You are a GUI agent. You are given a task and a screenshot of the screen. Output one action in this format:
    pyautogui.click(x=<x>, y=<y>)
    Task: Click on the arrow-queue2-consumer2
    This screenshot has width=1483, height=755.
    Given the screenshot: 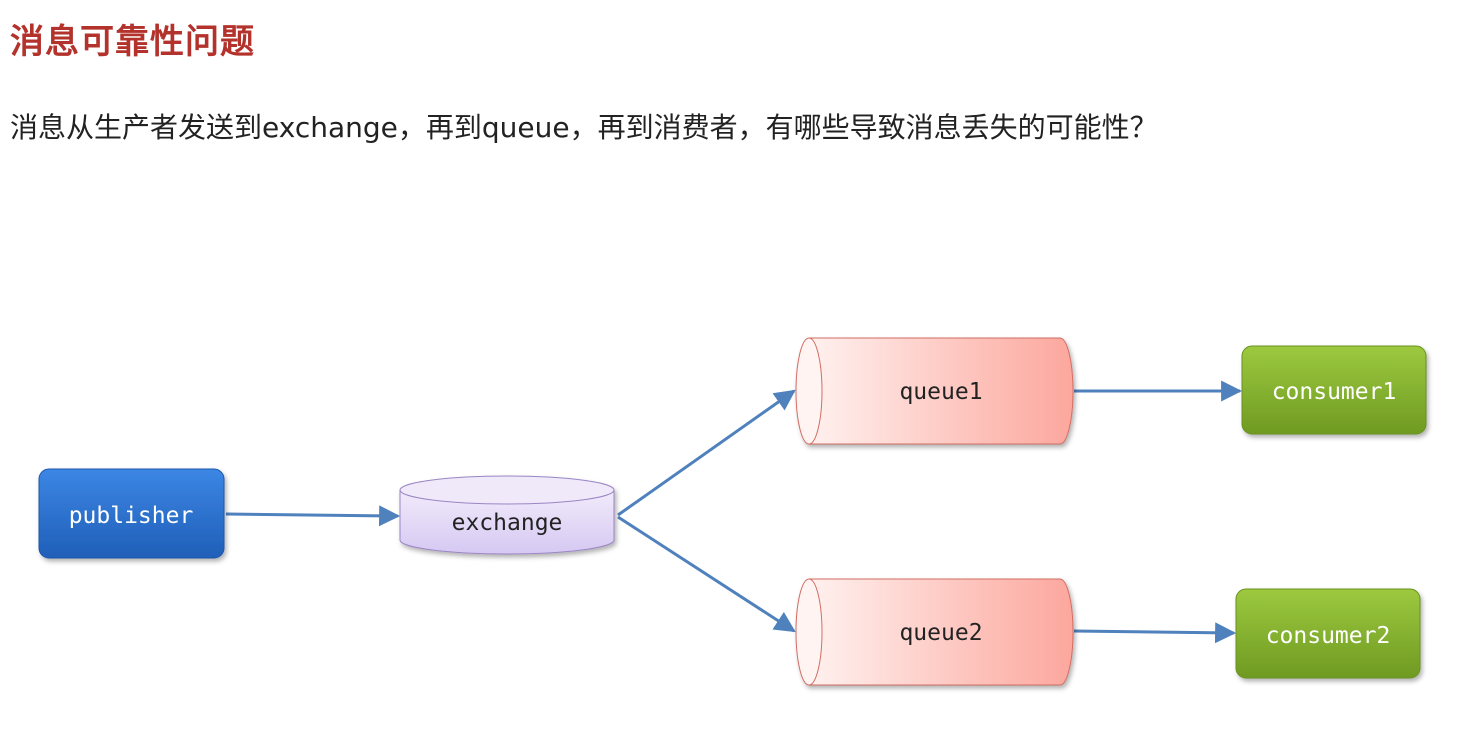 What is the action you would take?
    pyautogui.click(x=1155, y=633)
    